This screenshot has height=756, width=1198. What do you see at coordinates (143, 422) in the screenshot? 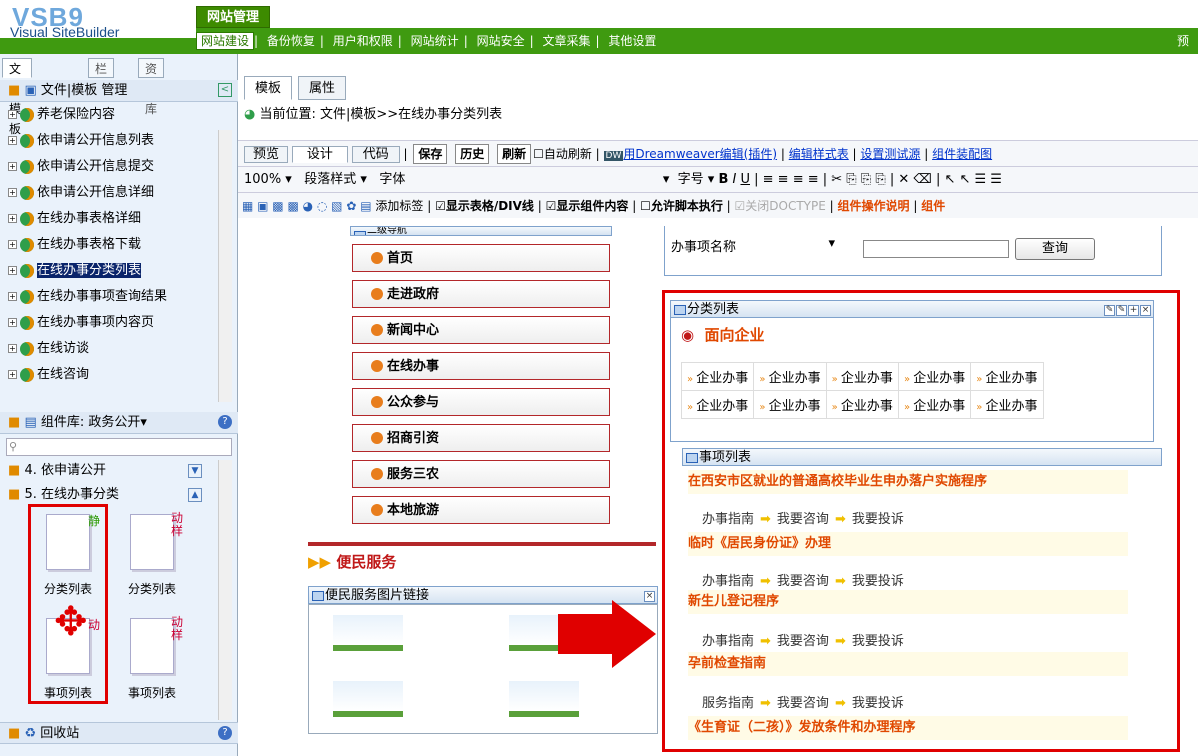
I see `dropdown-arrow-icon: ▾` at bounding box center [143, 422].